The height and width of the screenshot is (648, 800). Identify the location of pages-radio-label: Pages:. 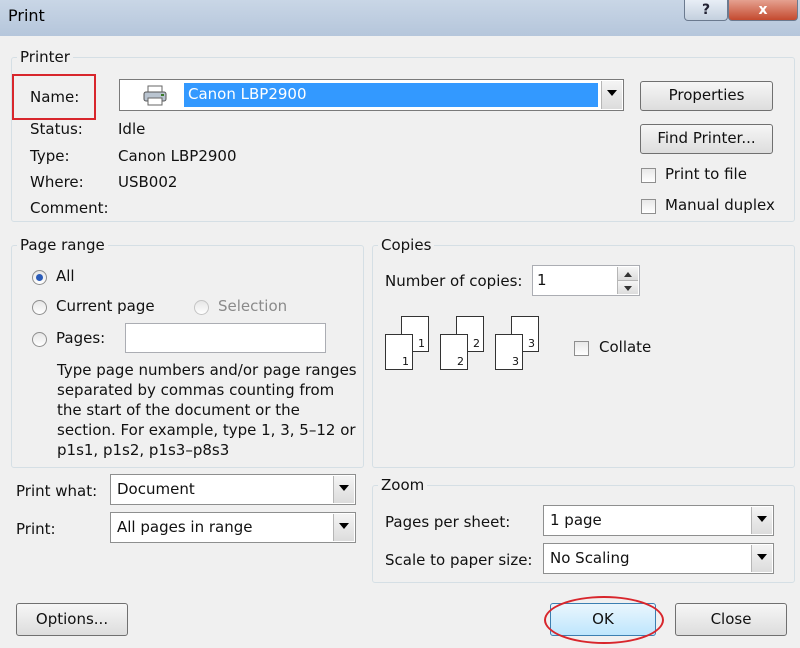
(80, 338).